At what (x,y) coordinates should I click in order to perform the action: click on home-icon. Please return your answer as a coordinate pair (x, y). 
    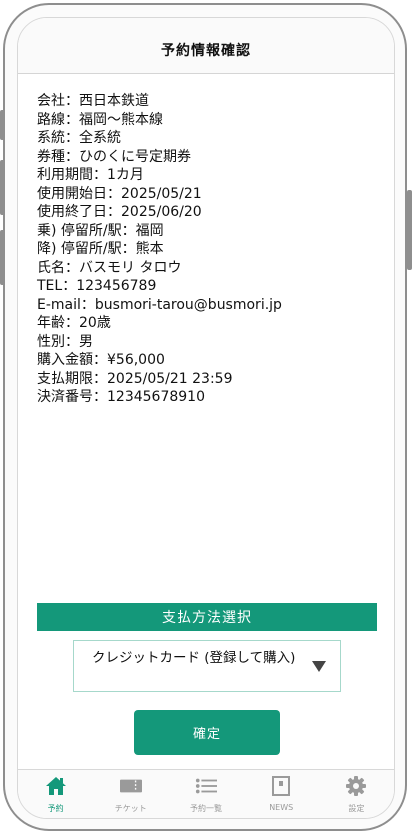
    Looking at the image, I should click on (56, 786).